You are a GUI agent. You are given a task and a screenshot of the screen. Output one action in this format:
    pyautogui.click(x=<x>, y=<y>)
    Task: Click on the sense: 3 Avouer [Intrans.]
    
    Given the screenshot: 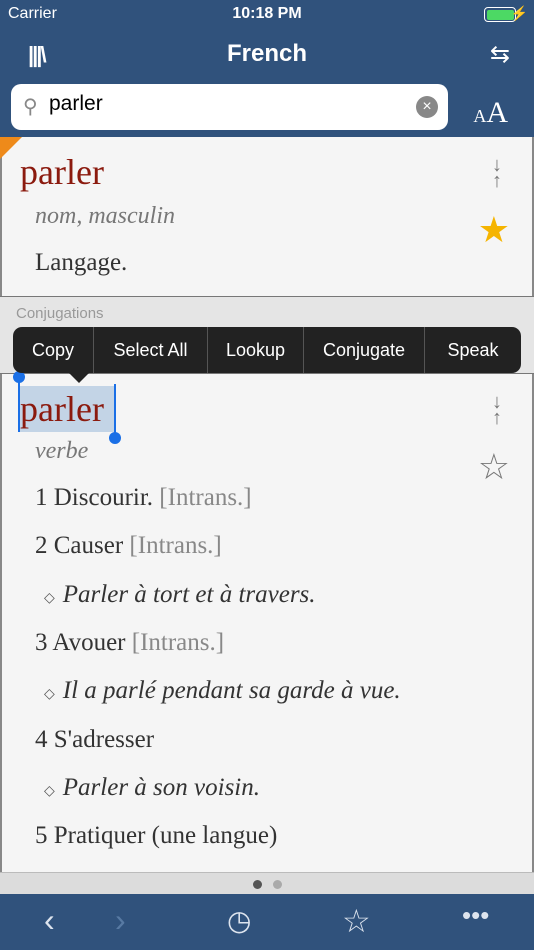 What is the action you would take?
    pyautogui.click(x=130, y=642)
    